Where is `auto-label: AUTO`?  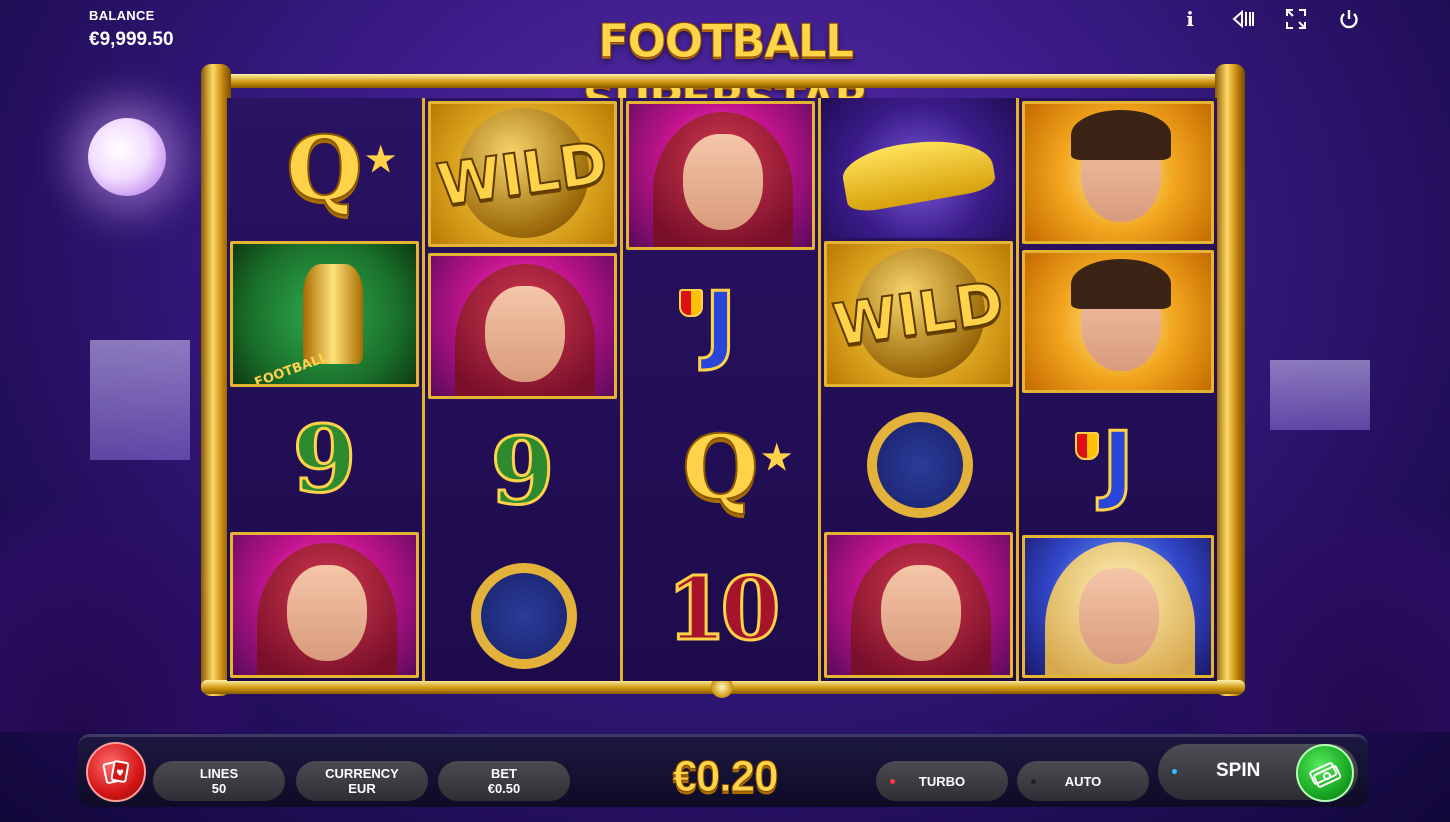
auto-label: AUTO is located at coordinates (1083, 781).